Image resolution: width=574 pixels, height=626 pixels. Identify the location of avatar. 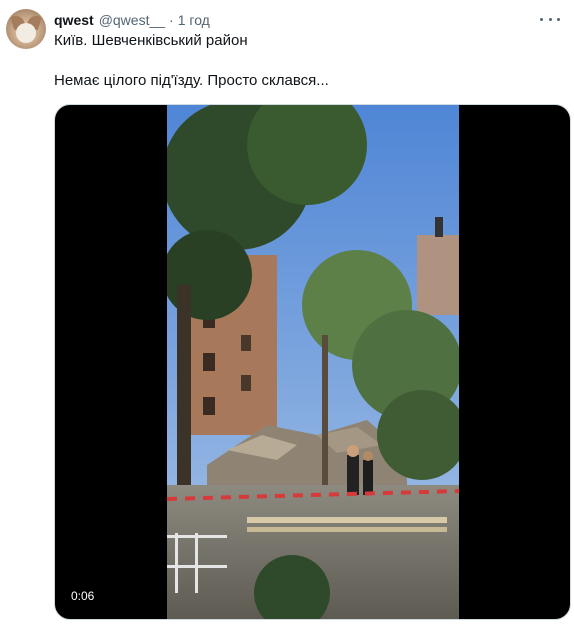
(26, 29).